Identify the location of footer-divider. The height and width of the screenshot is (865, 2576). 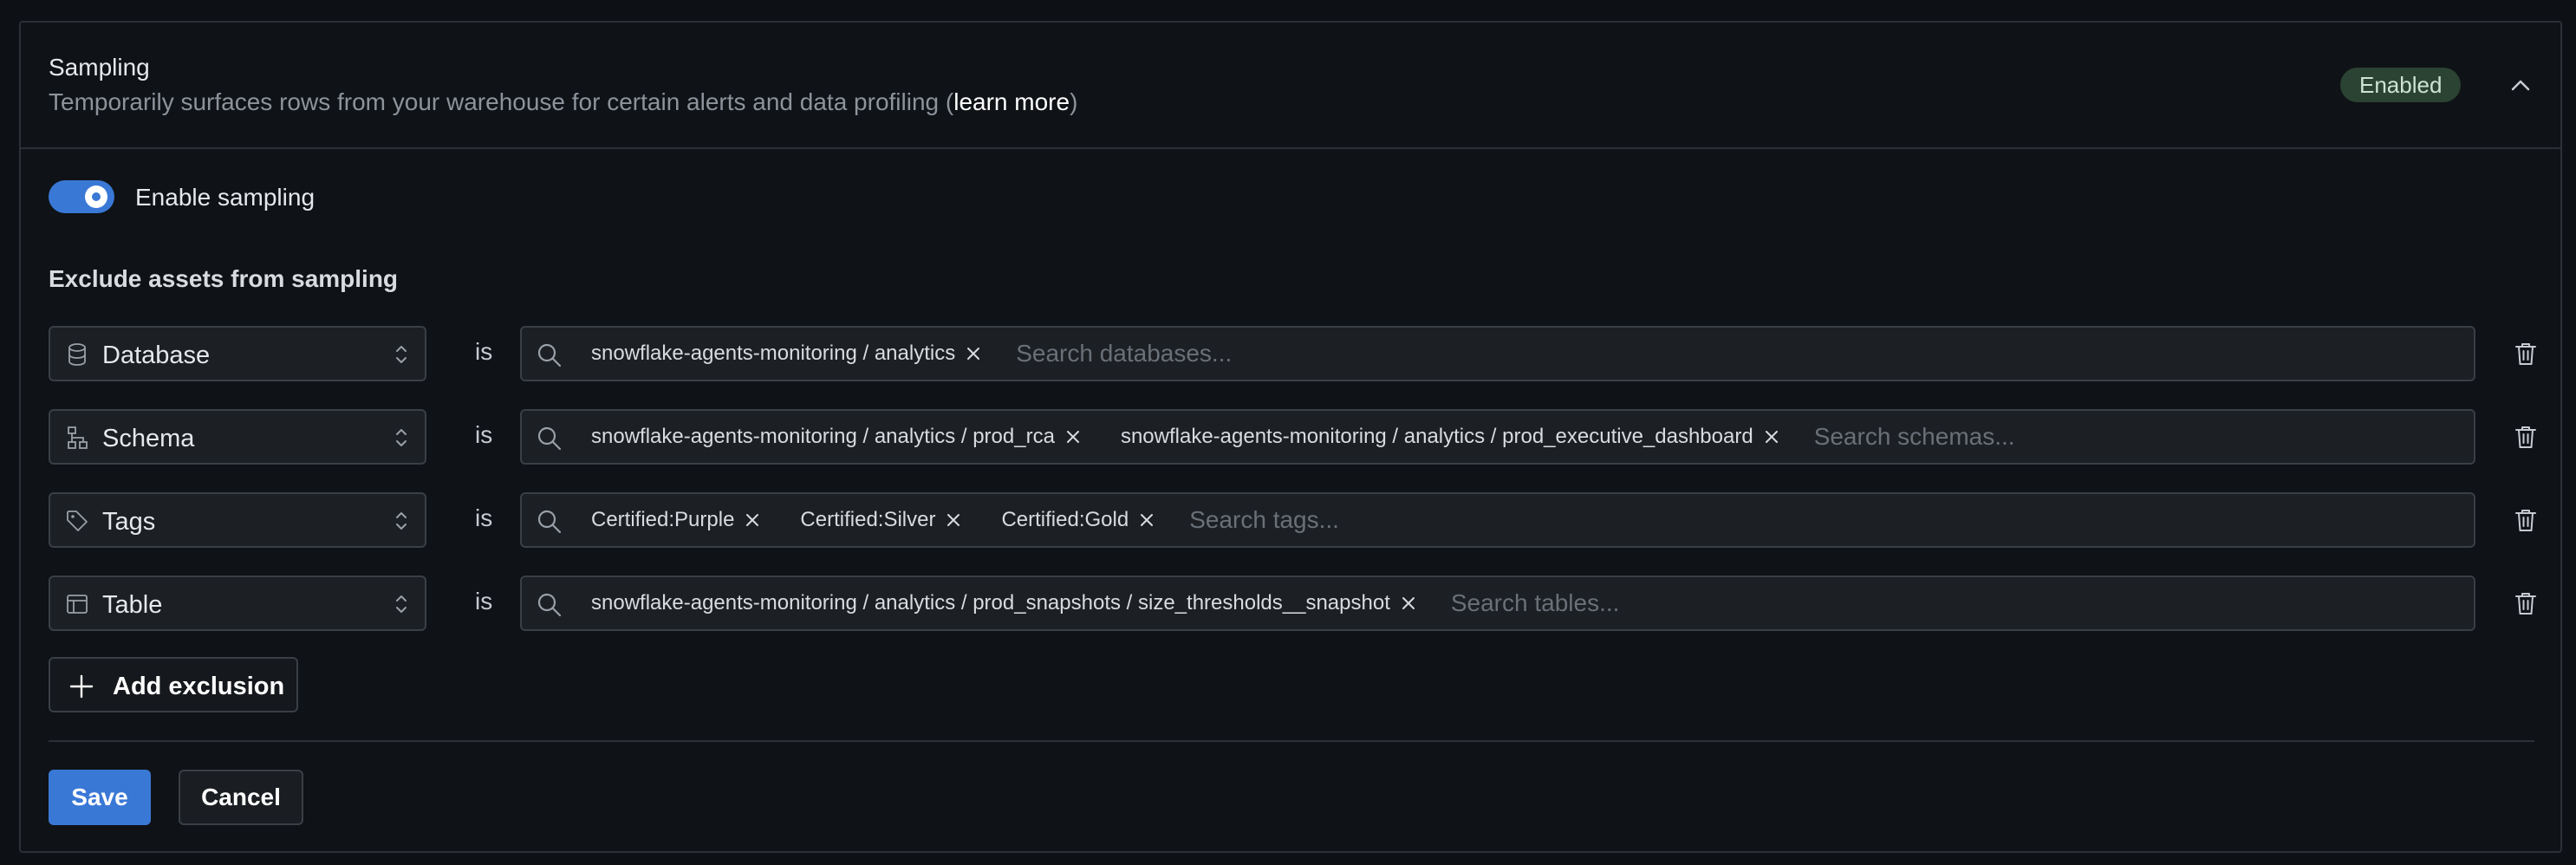
(1291, 741).